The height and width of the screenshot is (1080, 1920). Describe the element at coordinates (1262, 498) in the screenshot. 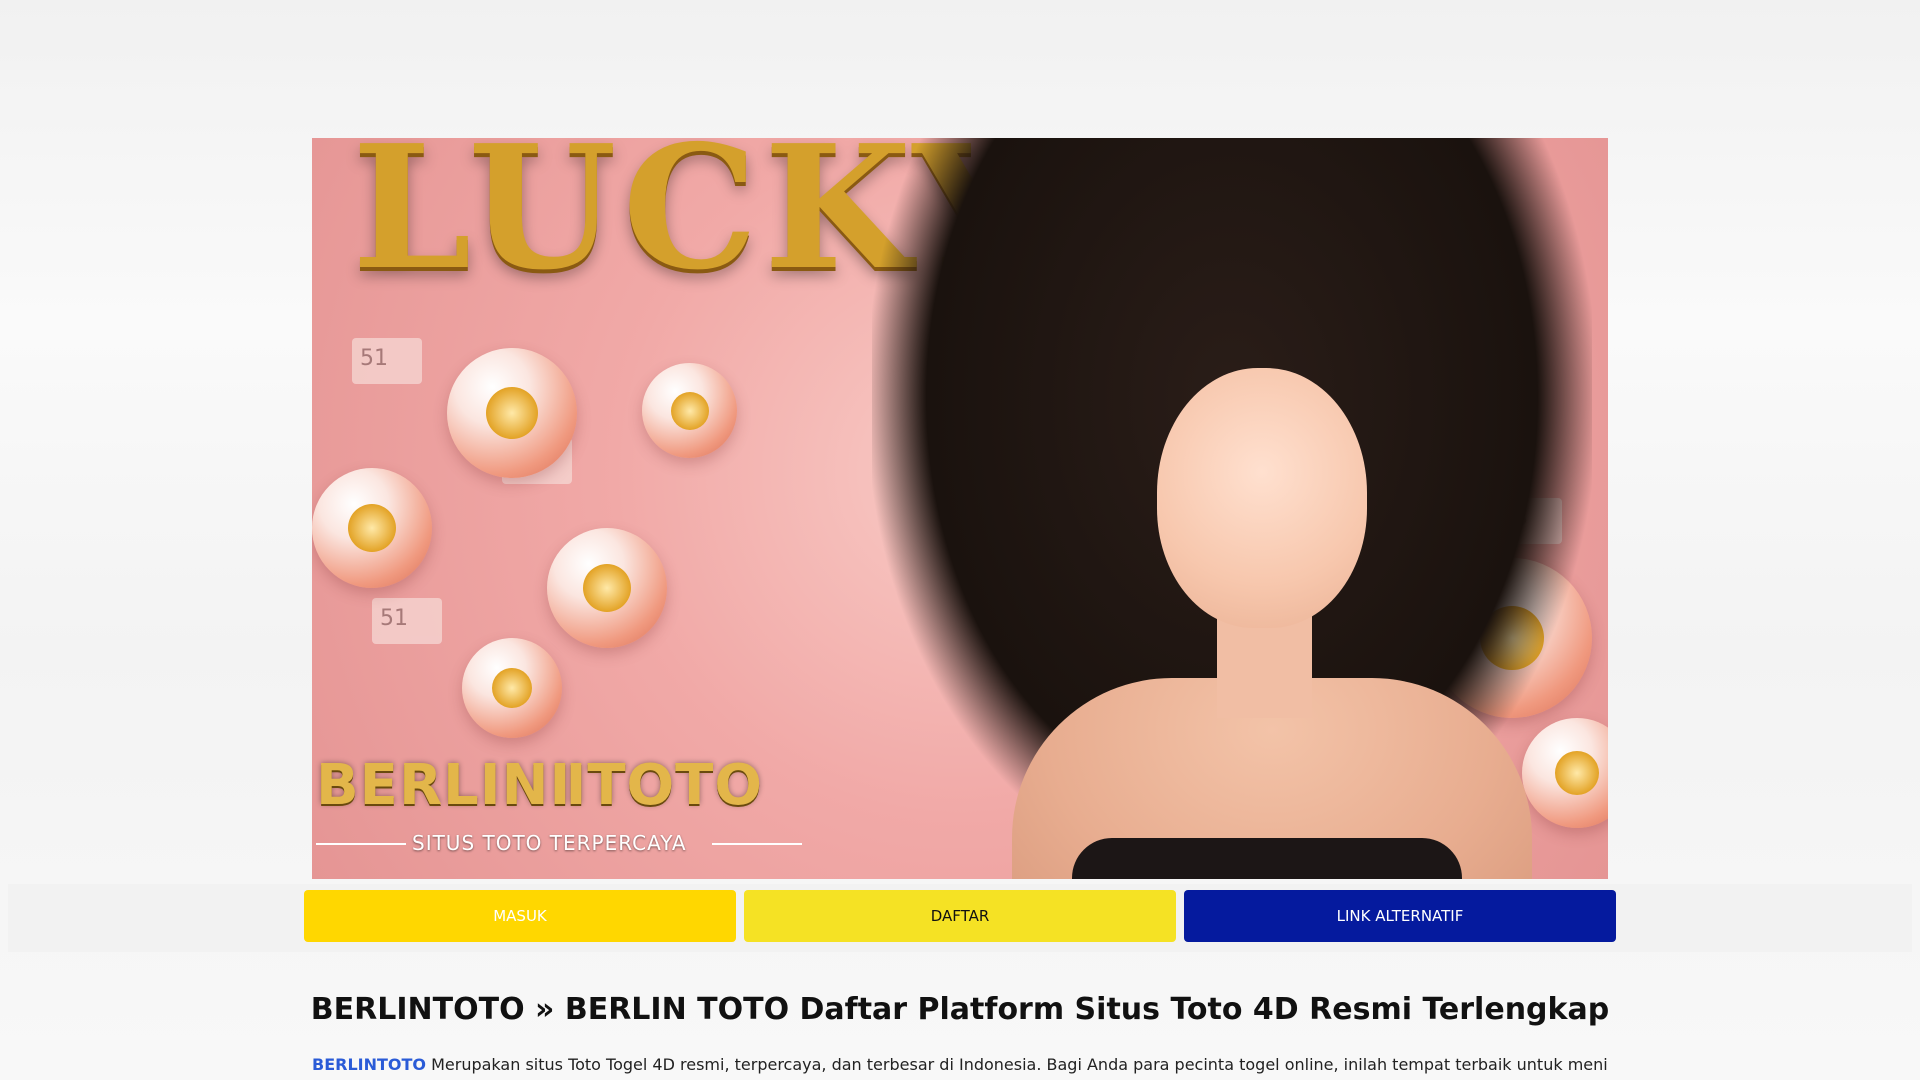

I see `woman-face` at that location.